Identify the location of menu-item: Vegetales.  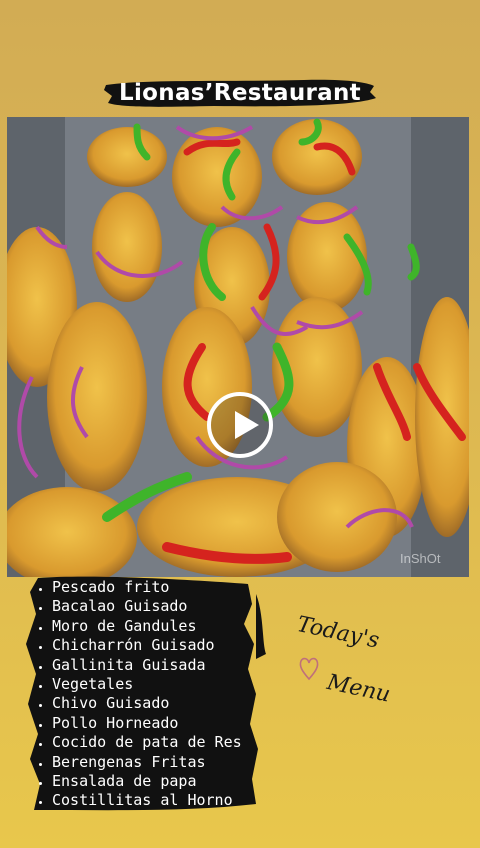
(139, 684).